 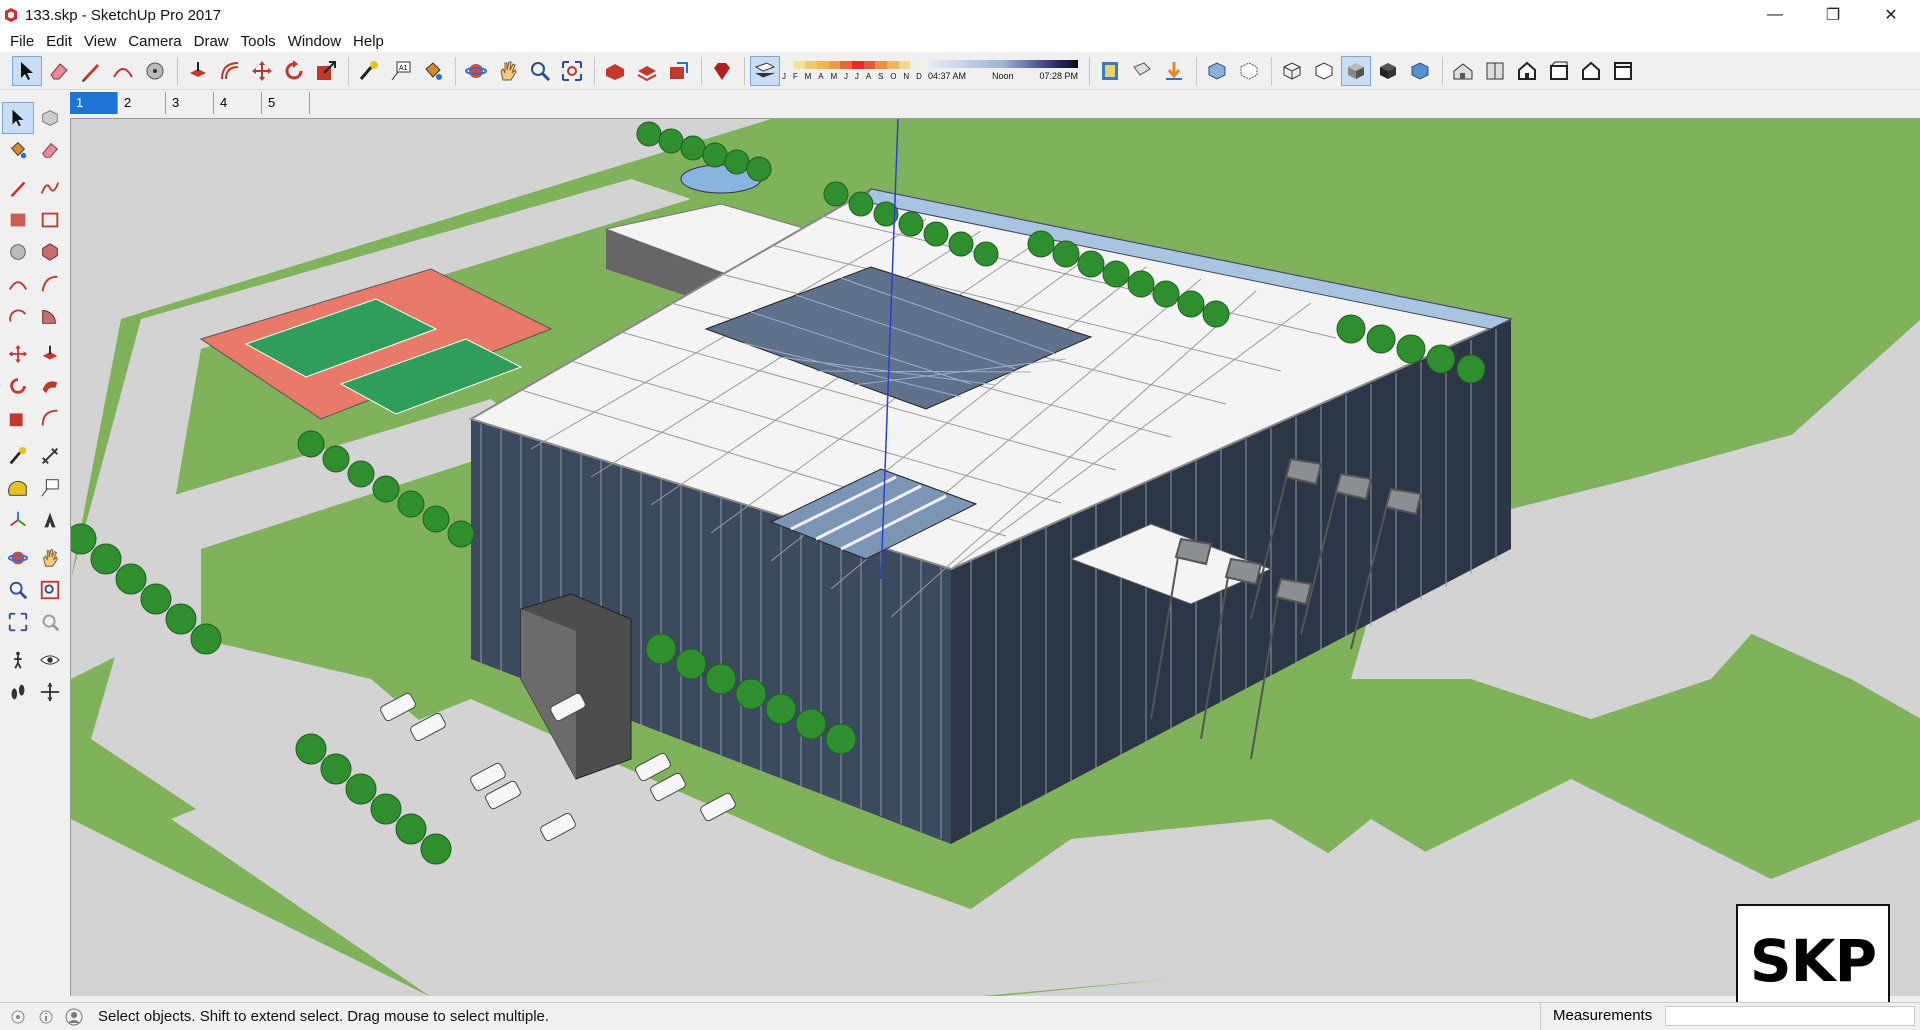 I want to click on section-plane-button, so click(x=1142, y=71).